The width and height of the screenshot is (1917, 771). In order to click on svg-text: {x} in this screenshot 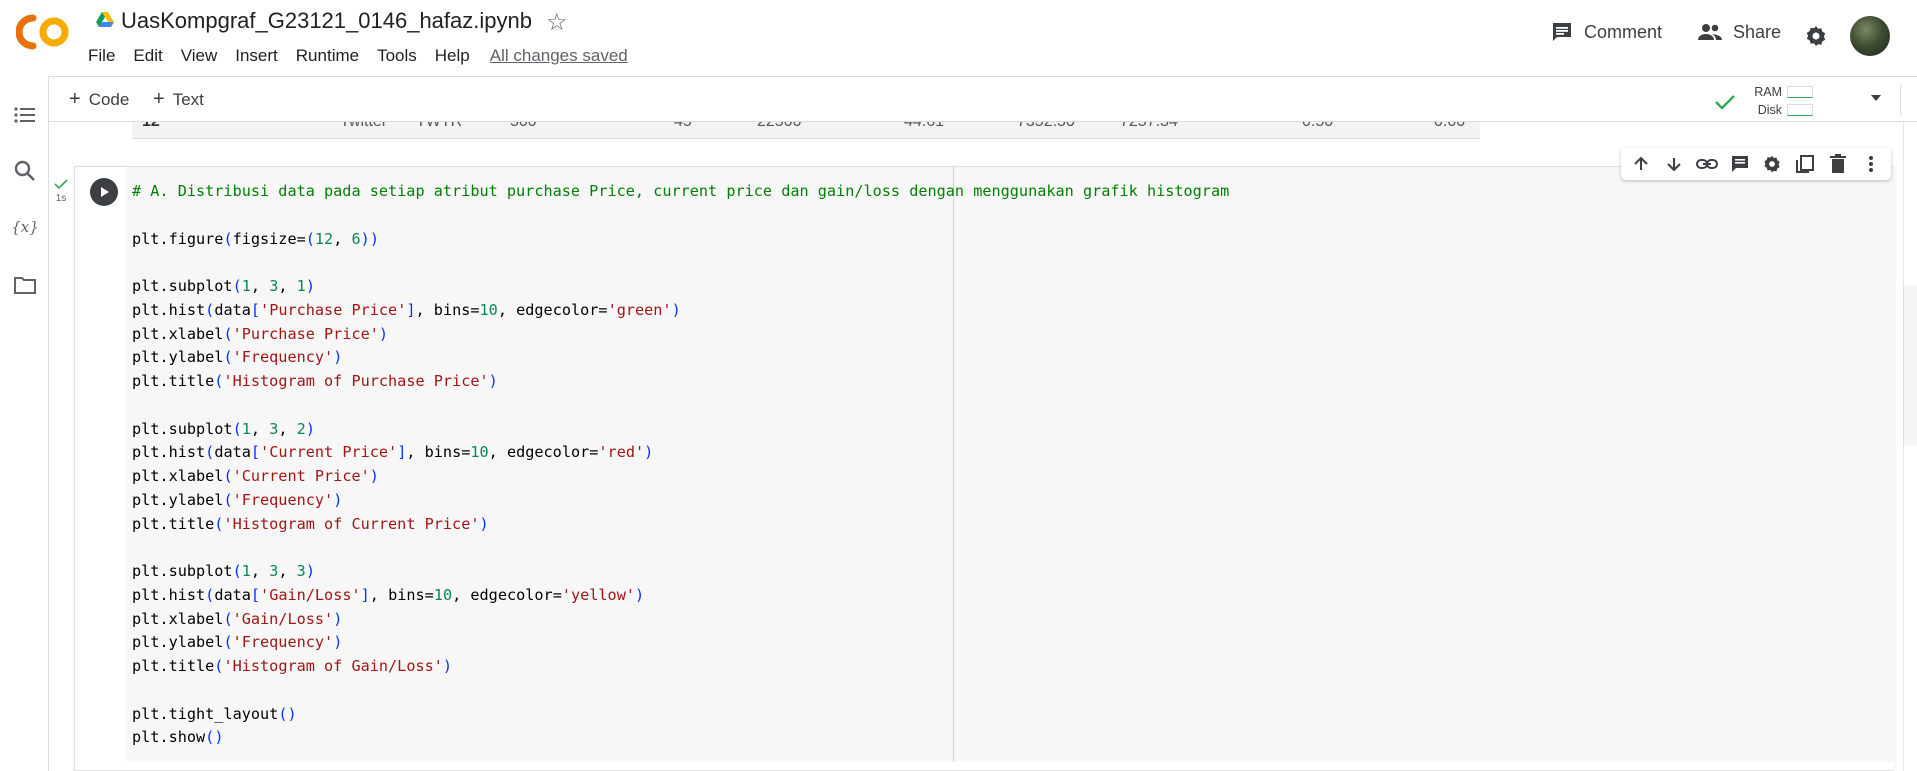, I will do `click(25, 227)`.